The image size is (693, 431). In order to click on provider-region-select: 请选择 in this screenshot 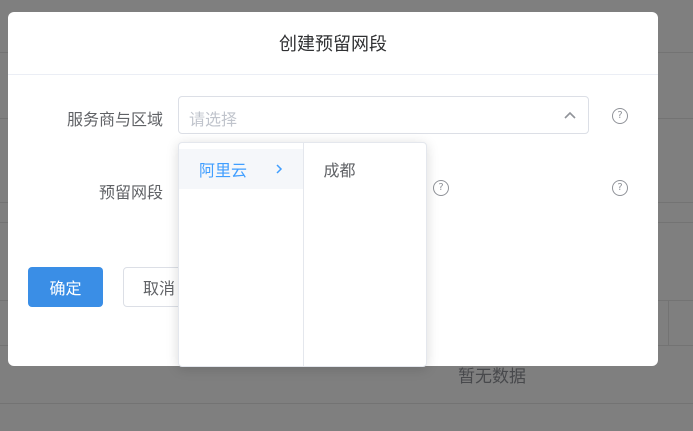, I will do `click(383, 115)`.